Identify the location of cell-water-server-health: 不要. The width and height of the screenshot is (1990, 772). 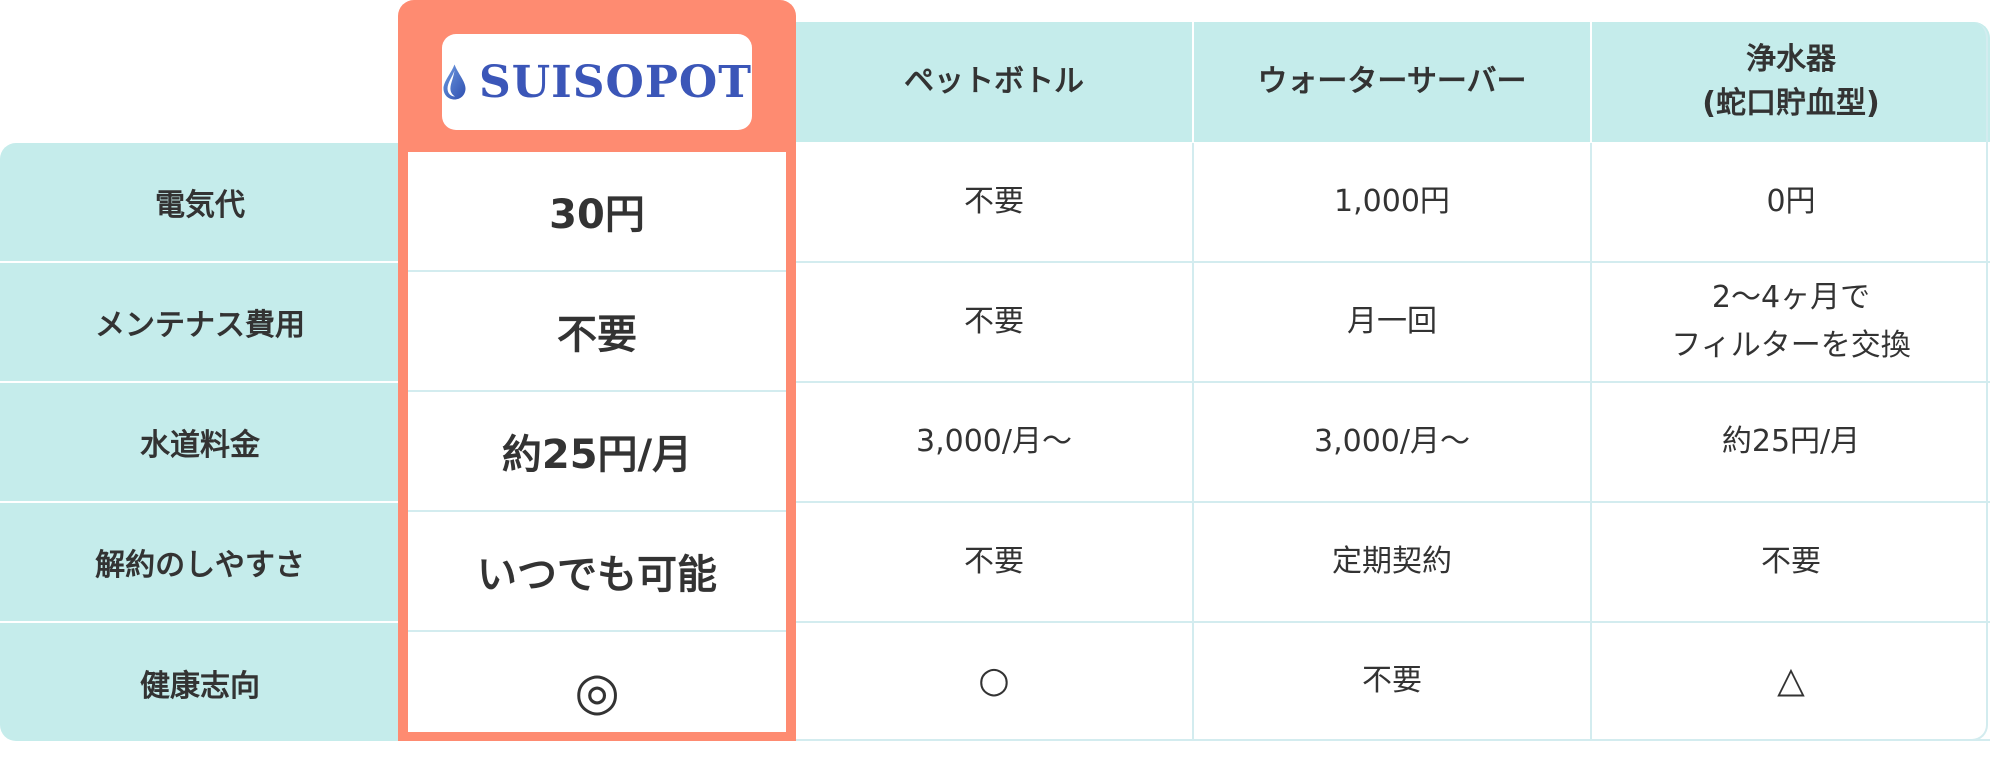
(1393, 682).